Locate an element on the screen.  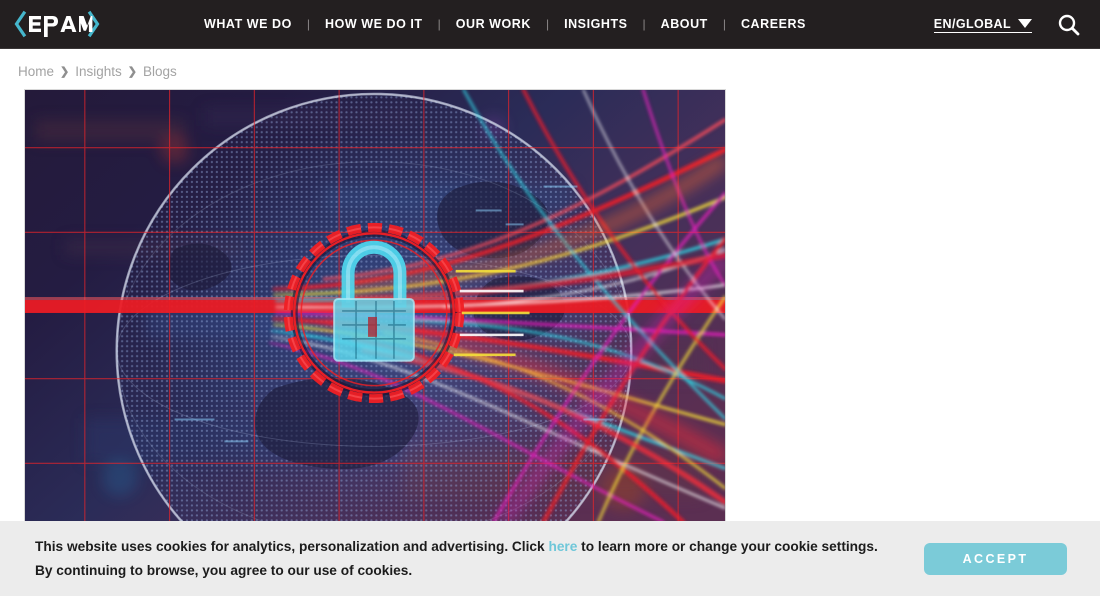
search-button is located at coordinates (1069, 25).